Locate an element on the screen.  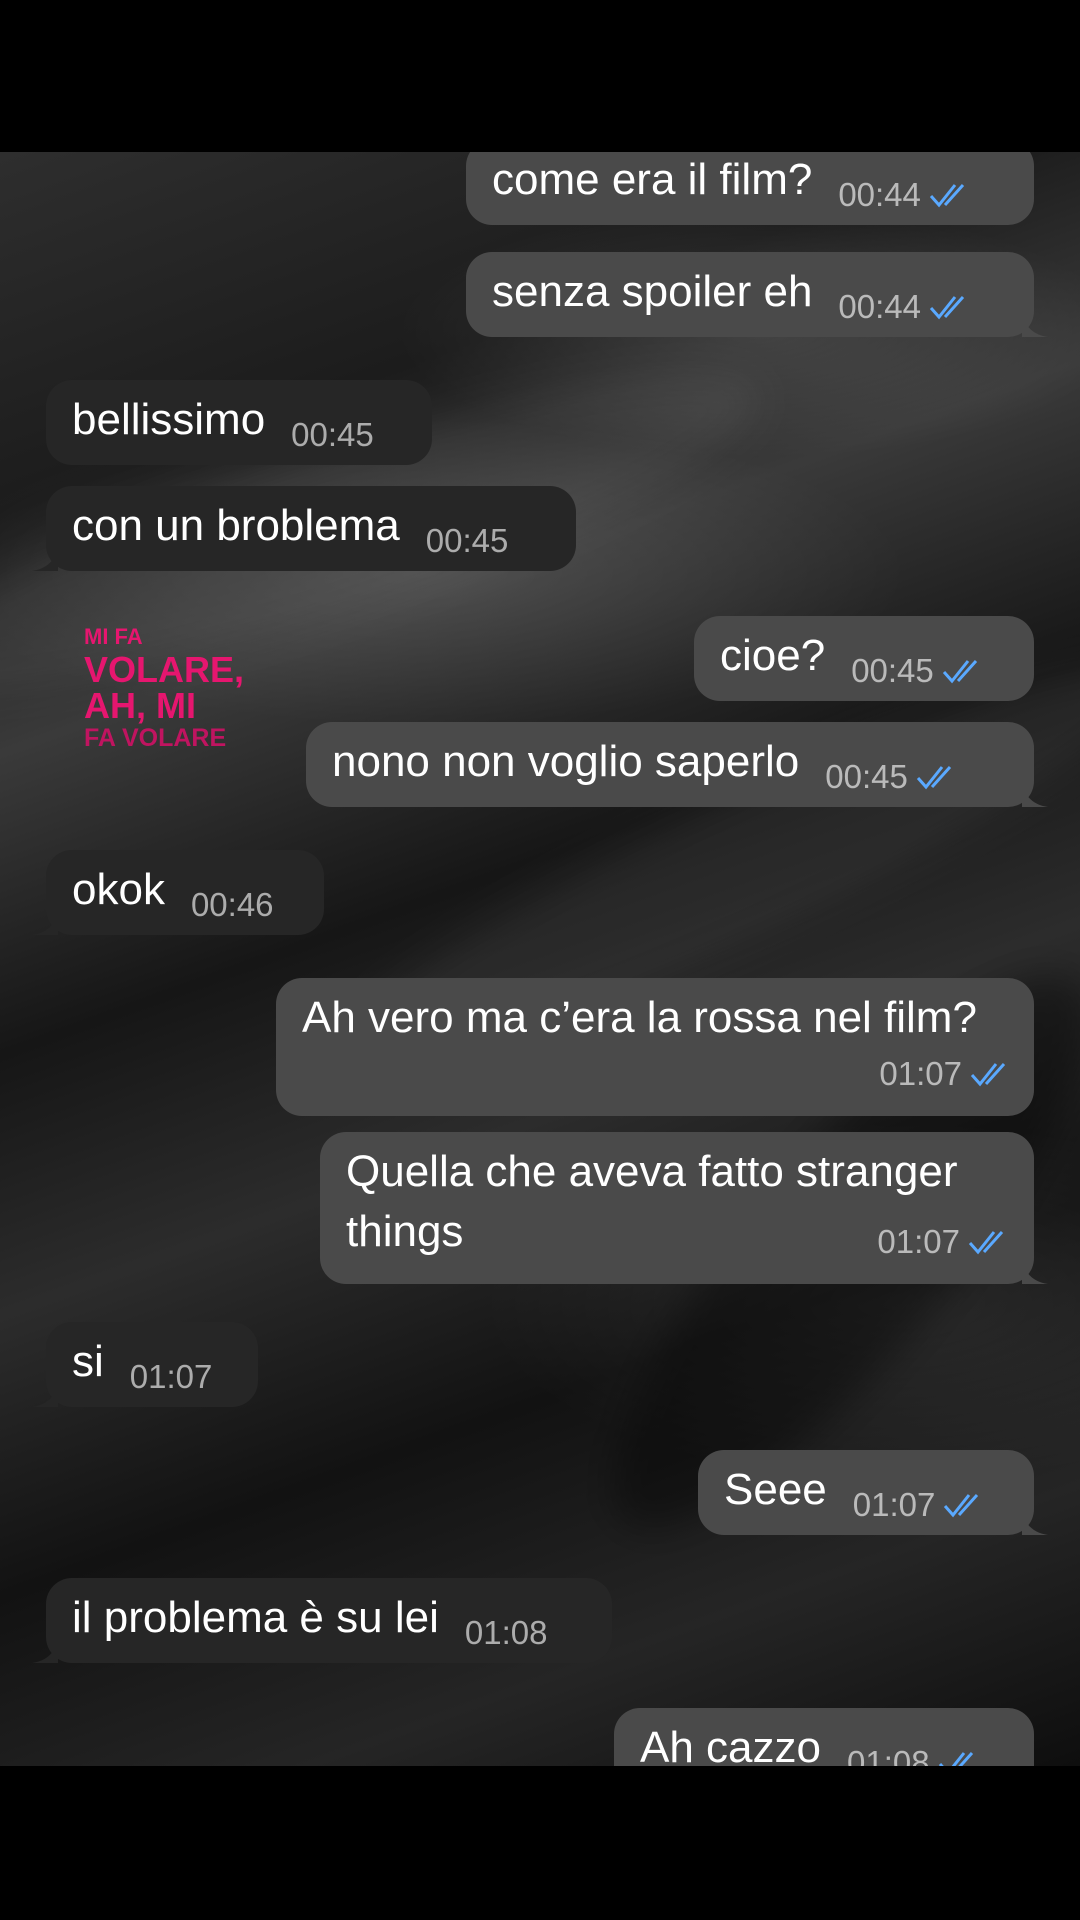
message-incoming: okok 00:46 is located at coordinates (178, 892).